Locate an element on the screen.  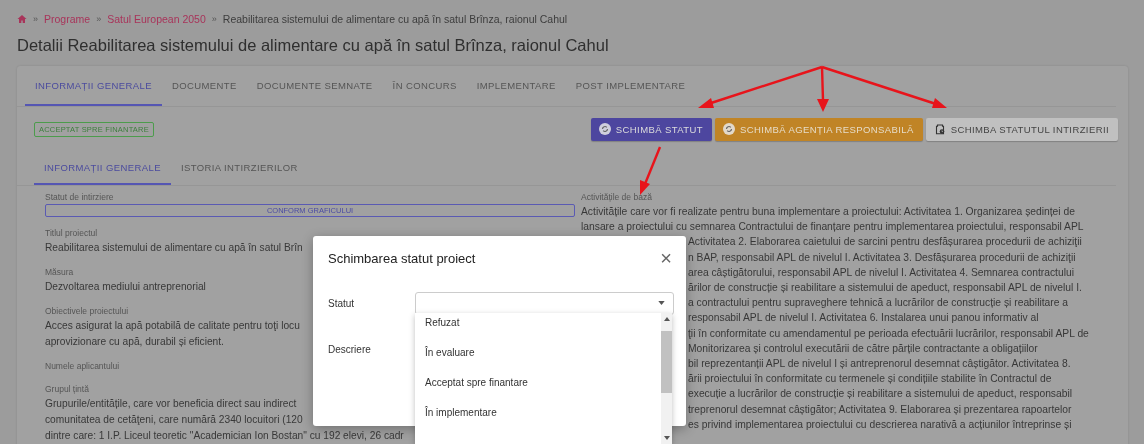
field-value: bil reprezentanții APL de nivelul I și antreprenorul desemnat câștigător. Activitatea 8. is located at coordinates (879, 364).